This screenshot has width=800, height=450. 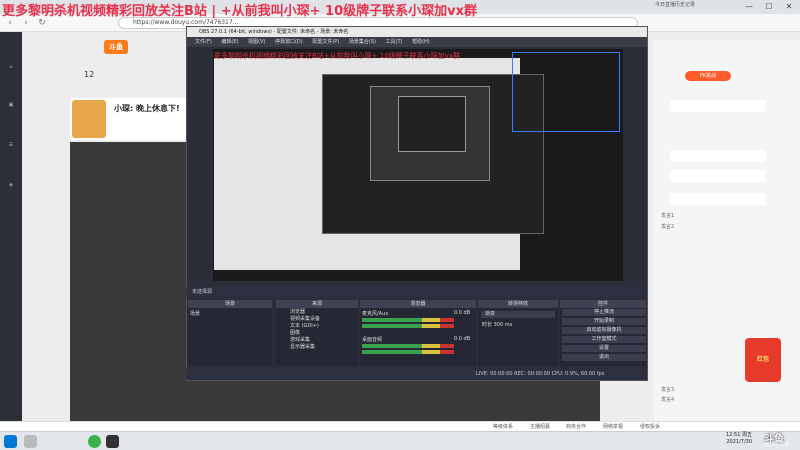 What do you see at coordinates (325, 42) in the screenshot?
I see `menu-profile: 配置文件(P)` at bounding box center [325, 42].